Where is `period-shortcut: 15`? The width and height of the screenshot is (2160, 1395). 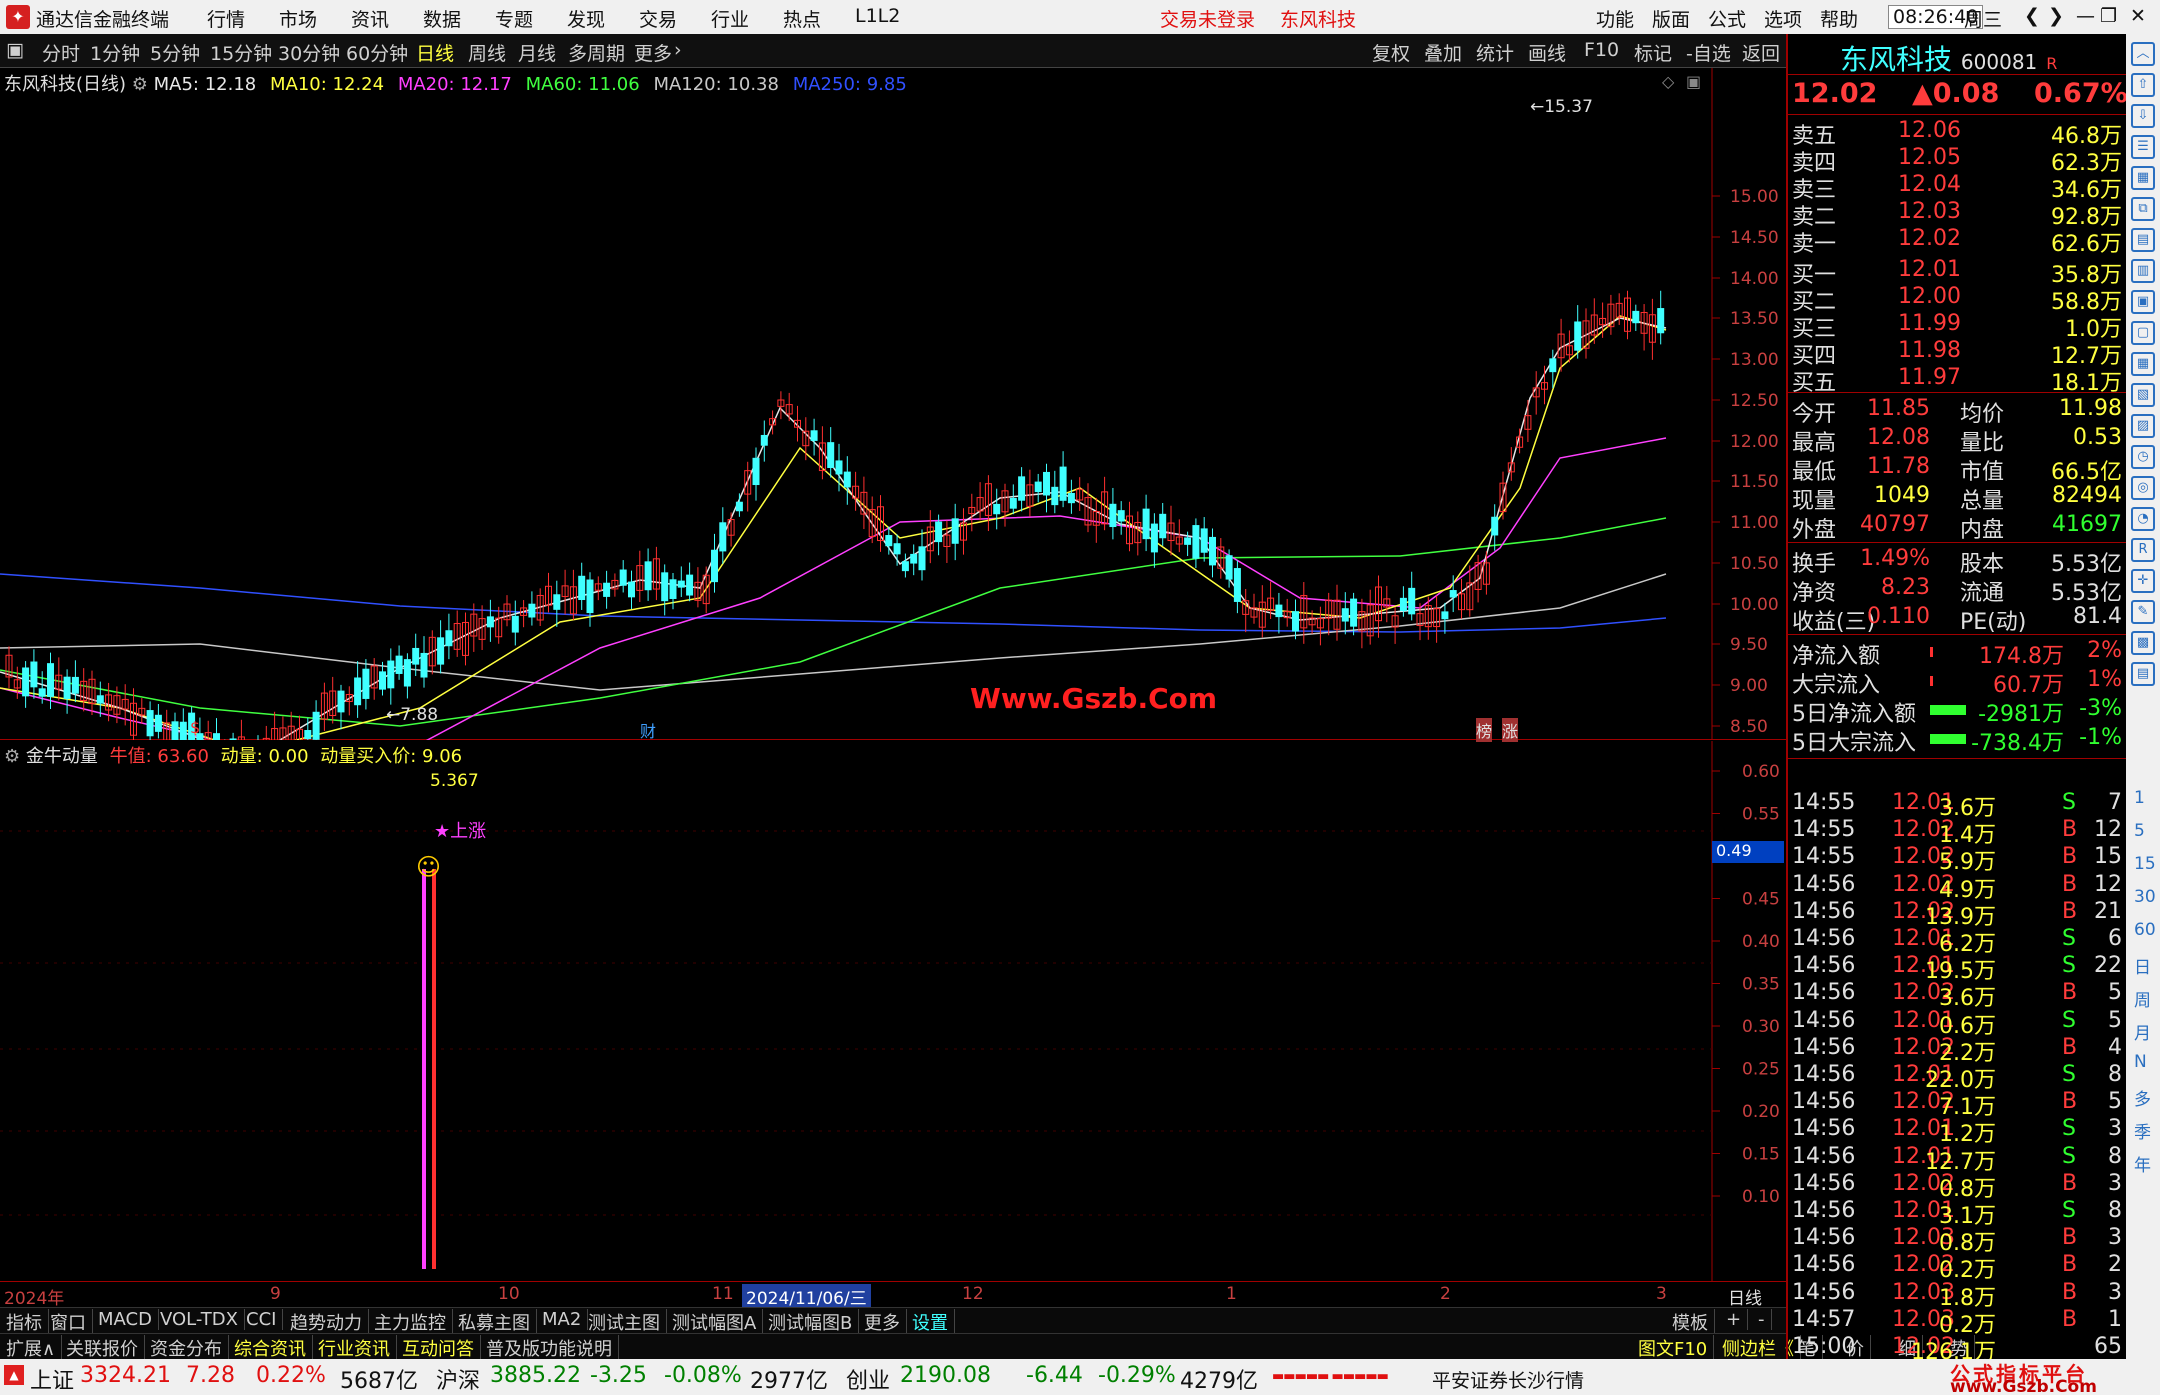 period-shortcut: 15 is located at coordinates (2145, 864).